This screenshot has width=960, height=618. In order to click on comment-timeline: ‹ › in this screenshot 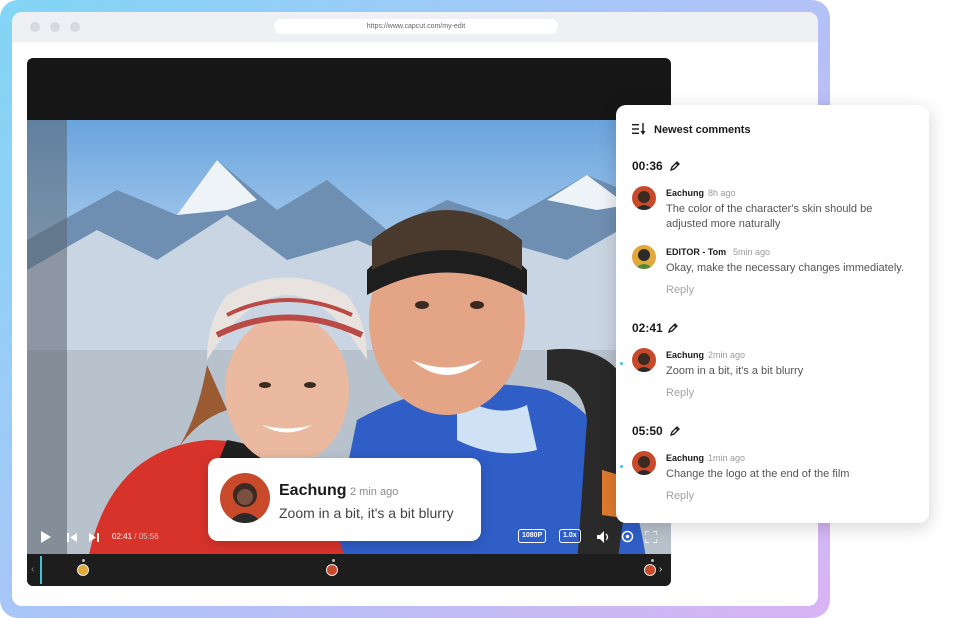, I will do `click(349, 570)`.